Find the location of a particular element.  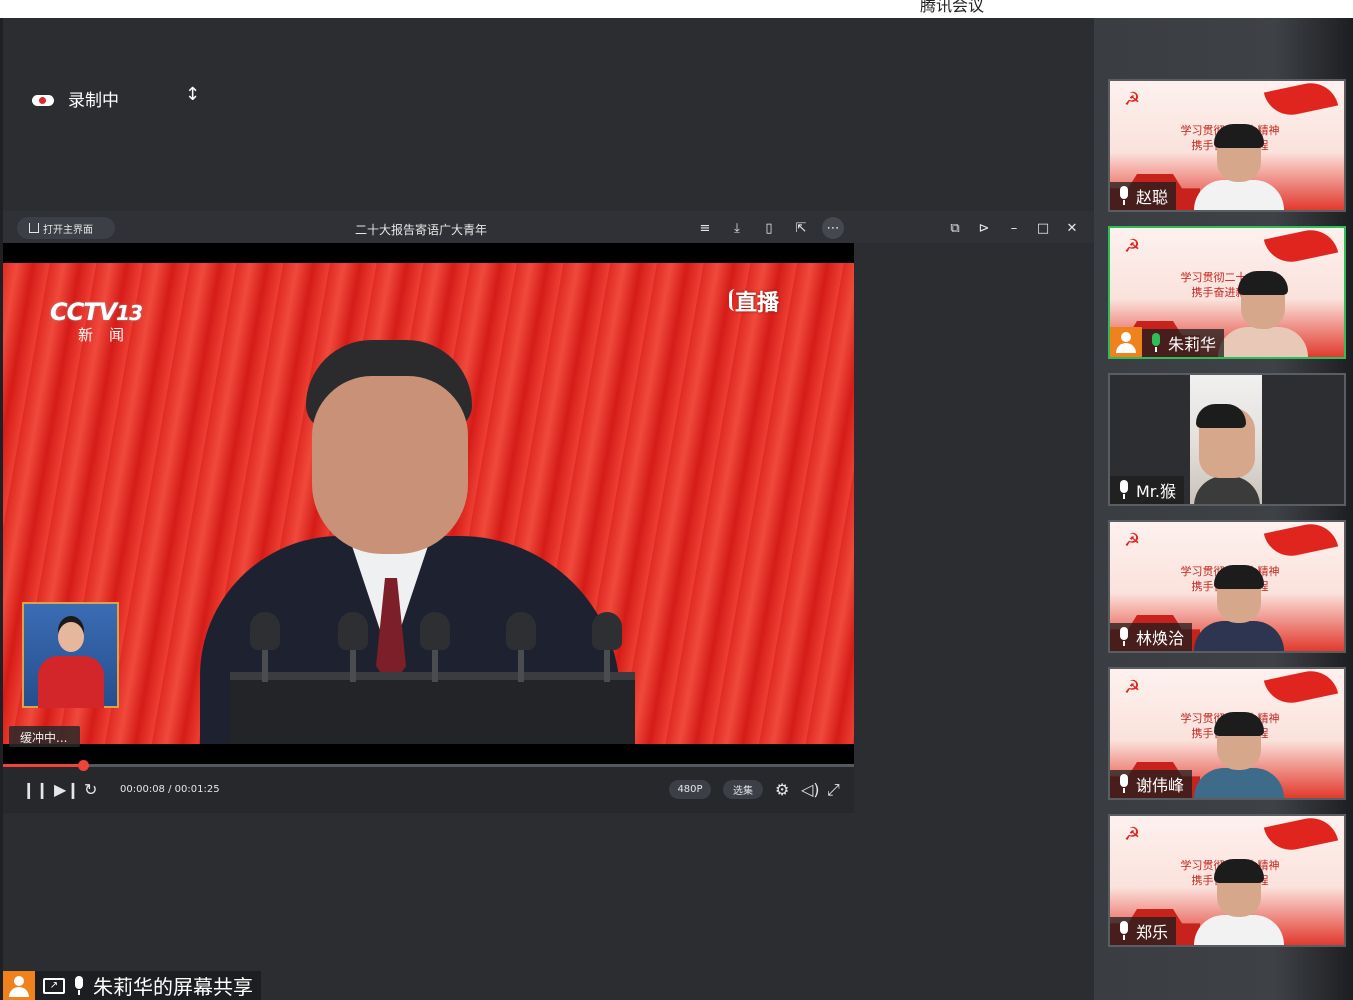

more-icon: ⋯ is located at coordinates (833, 228).